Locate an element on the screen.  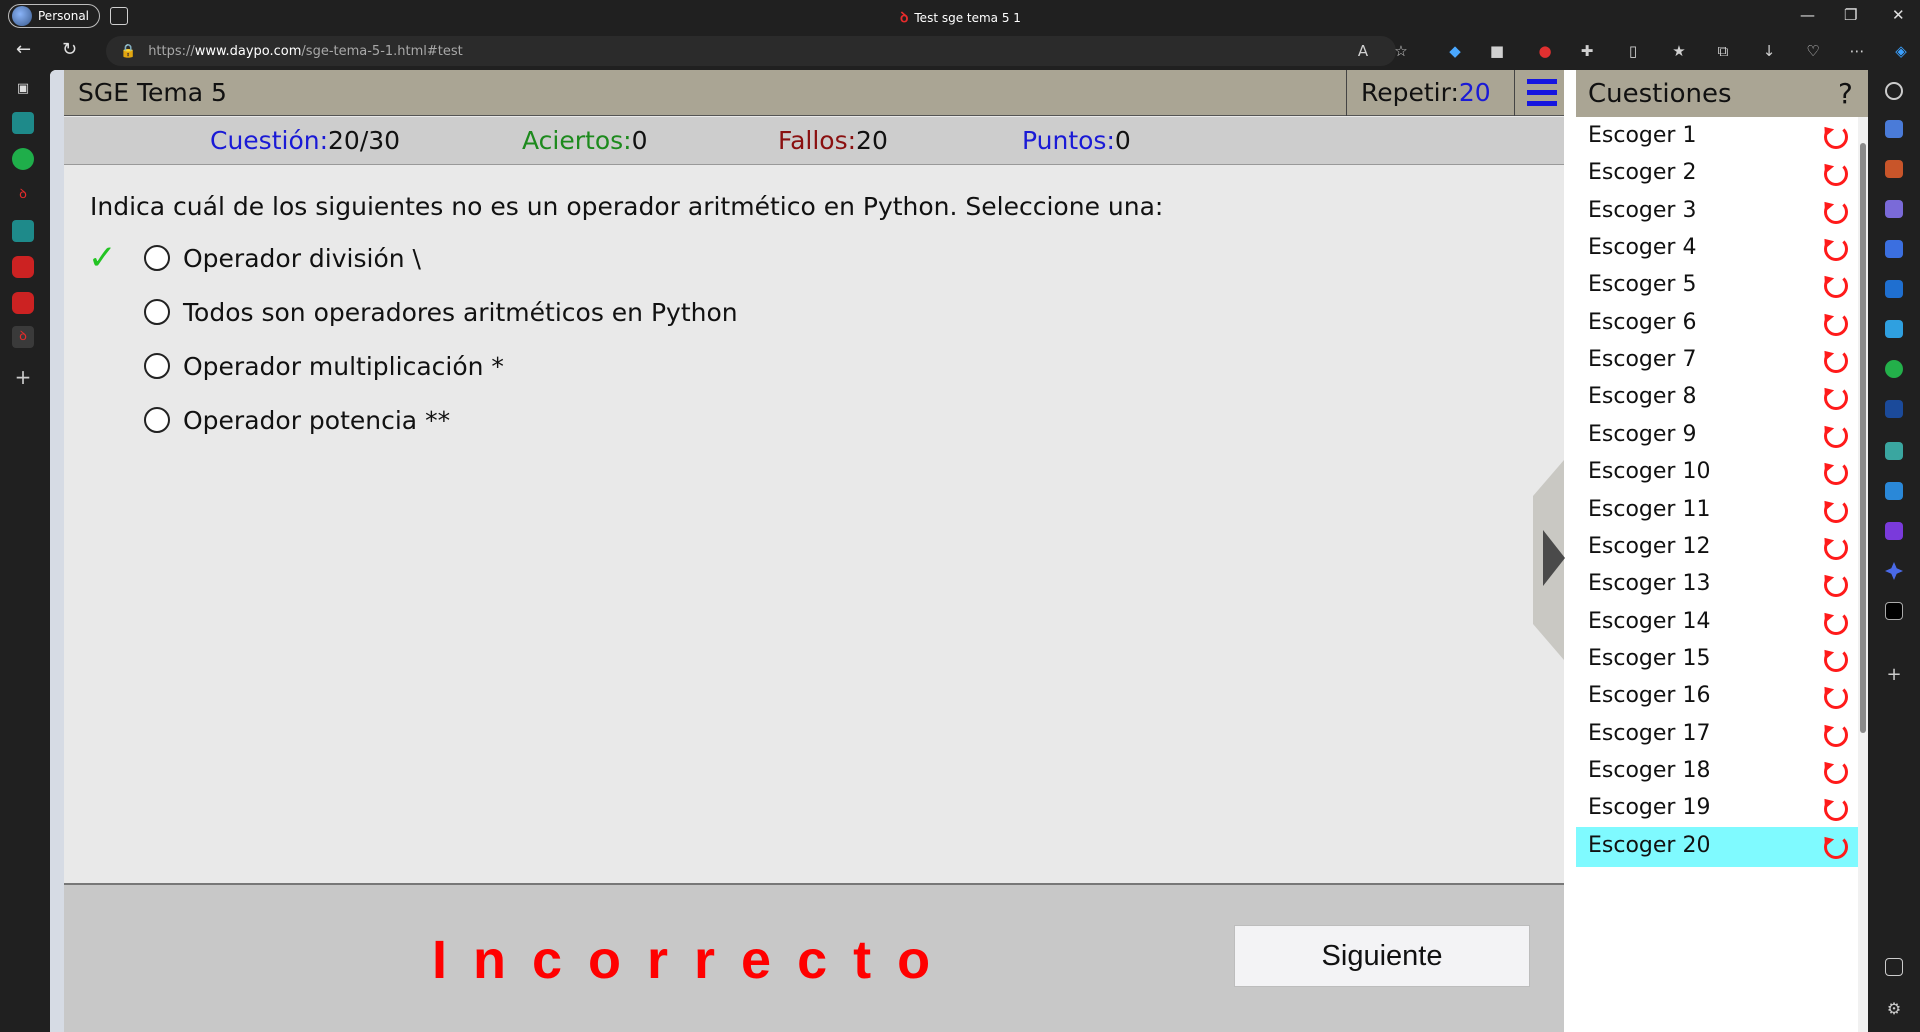
edge-drop-icon is located at coordinates (1894, 249).